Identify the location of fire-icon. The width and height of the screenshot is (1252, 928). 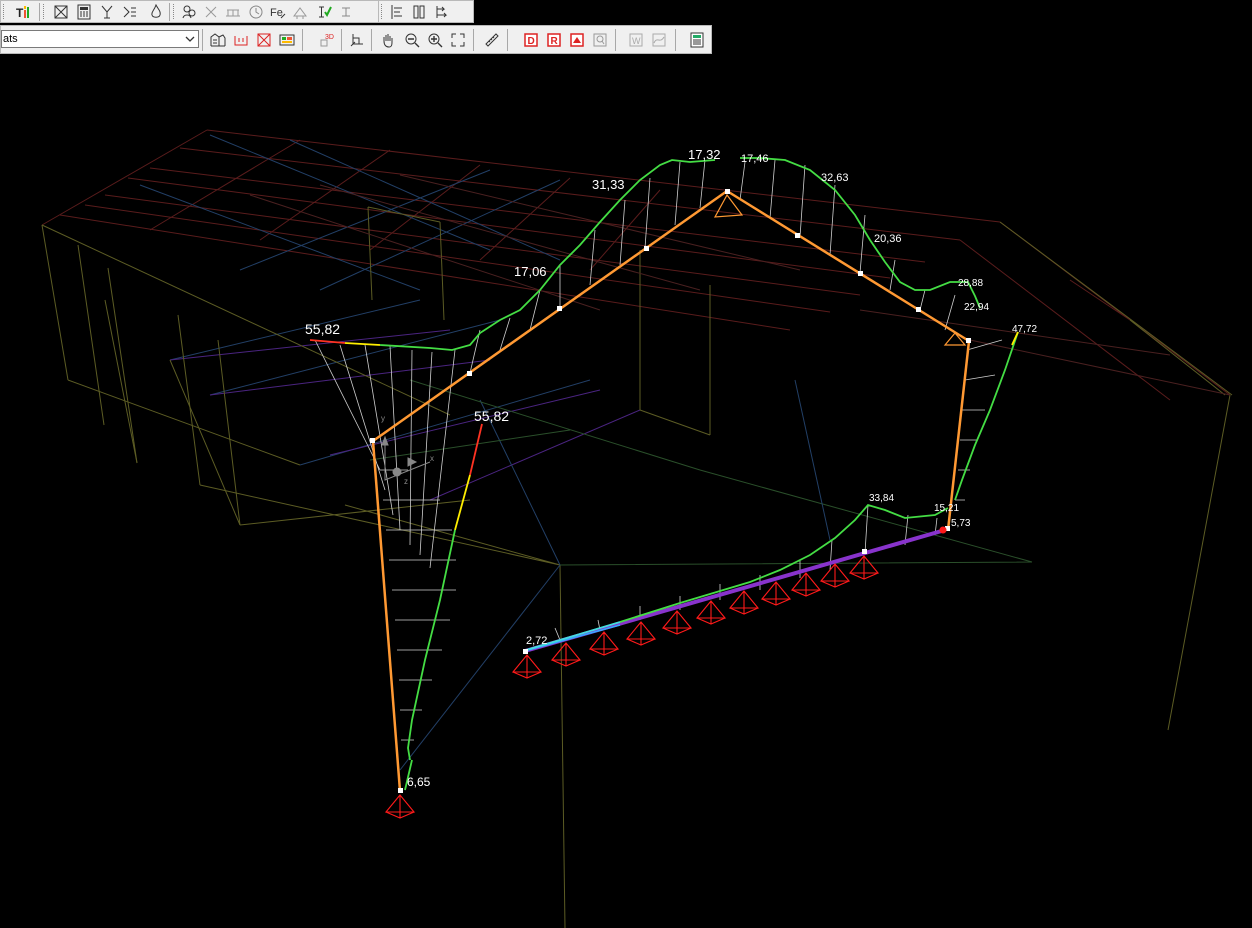
(156, 11).